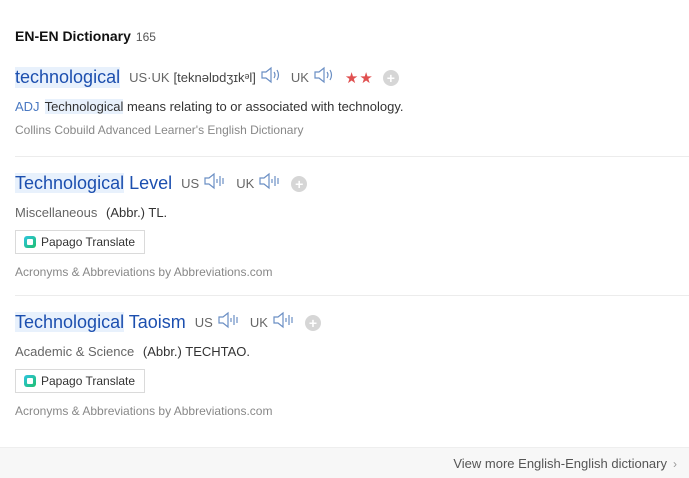 This screenshot has height=478, width=689. I want to click on part-of-speech: ADJ, so click(27, 106).